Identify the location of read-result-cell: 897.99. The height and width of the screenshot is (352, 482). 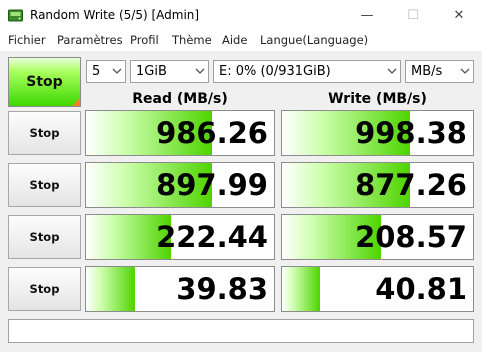
(180, 185).